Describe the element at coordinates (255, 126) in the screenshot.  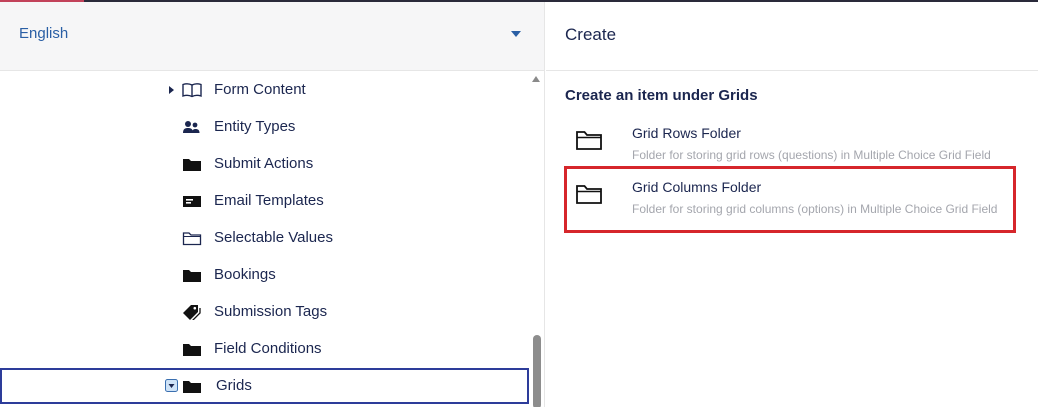
I see `tree-item-label: Entity Types` at that location.